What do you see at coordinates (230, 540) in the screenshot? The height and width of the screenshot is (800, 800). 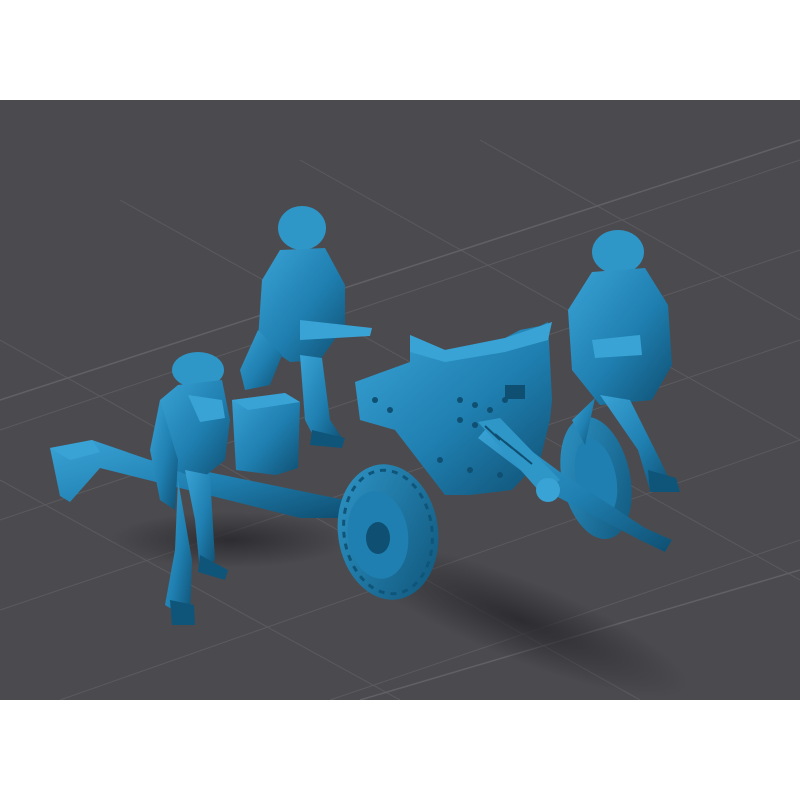 I see `crew-shadow` at bounding box center [230, 540].